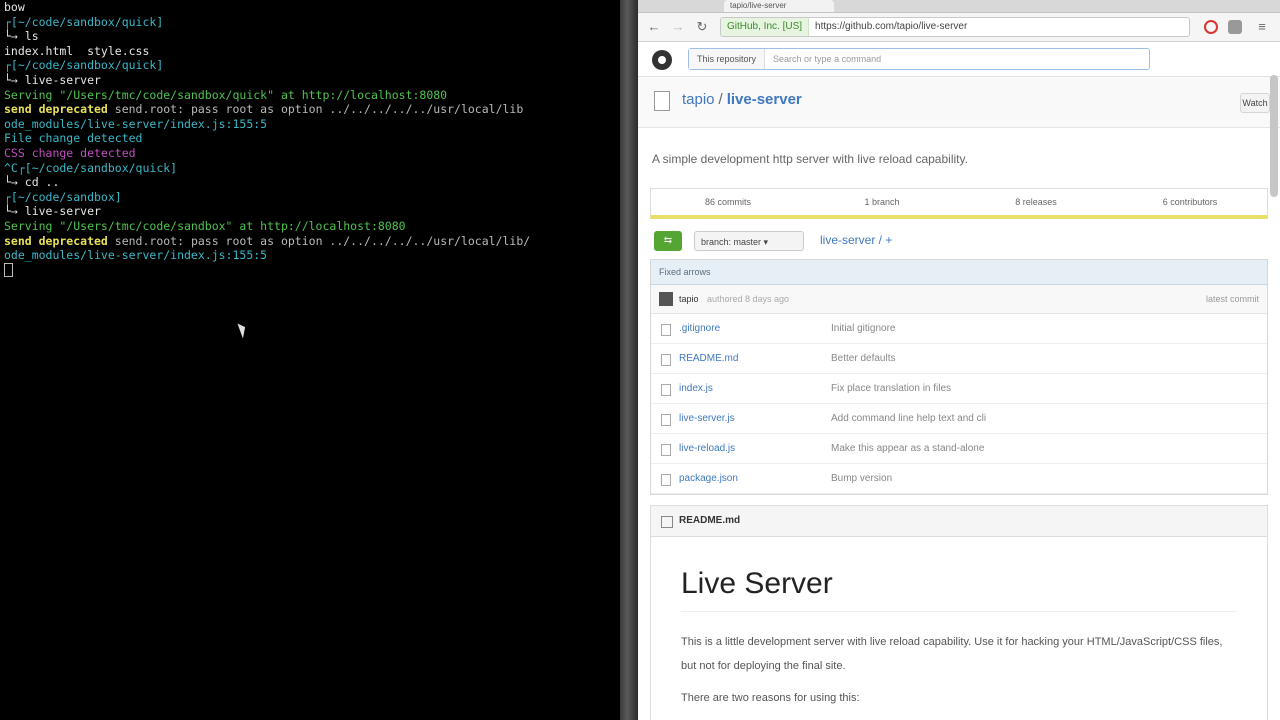  Describe the element at coordinates (891, 388) in the screenshot. I see `file-commit-message: Fix place translation in files` at that location.